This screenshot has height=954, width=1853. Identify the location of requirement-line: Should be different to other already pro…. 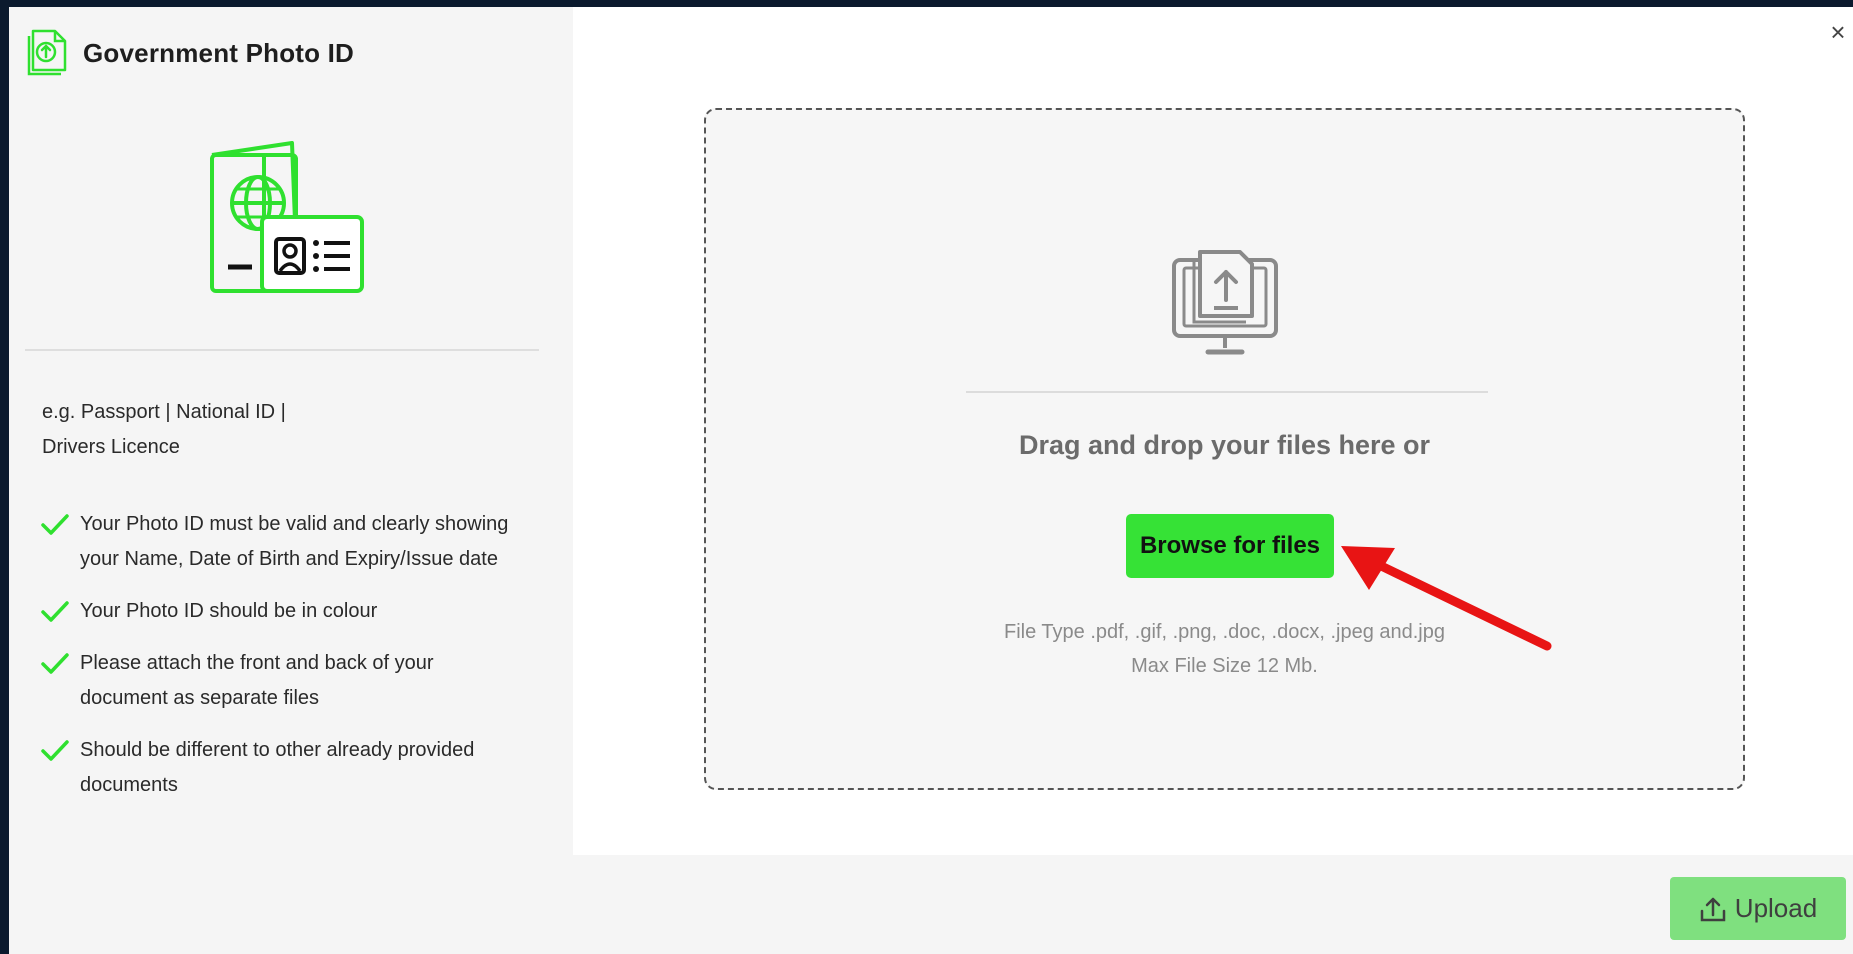
(277, 750).